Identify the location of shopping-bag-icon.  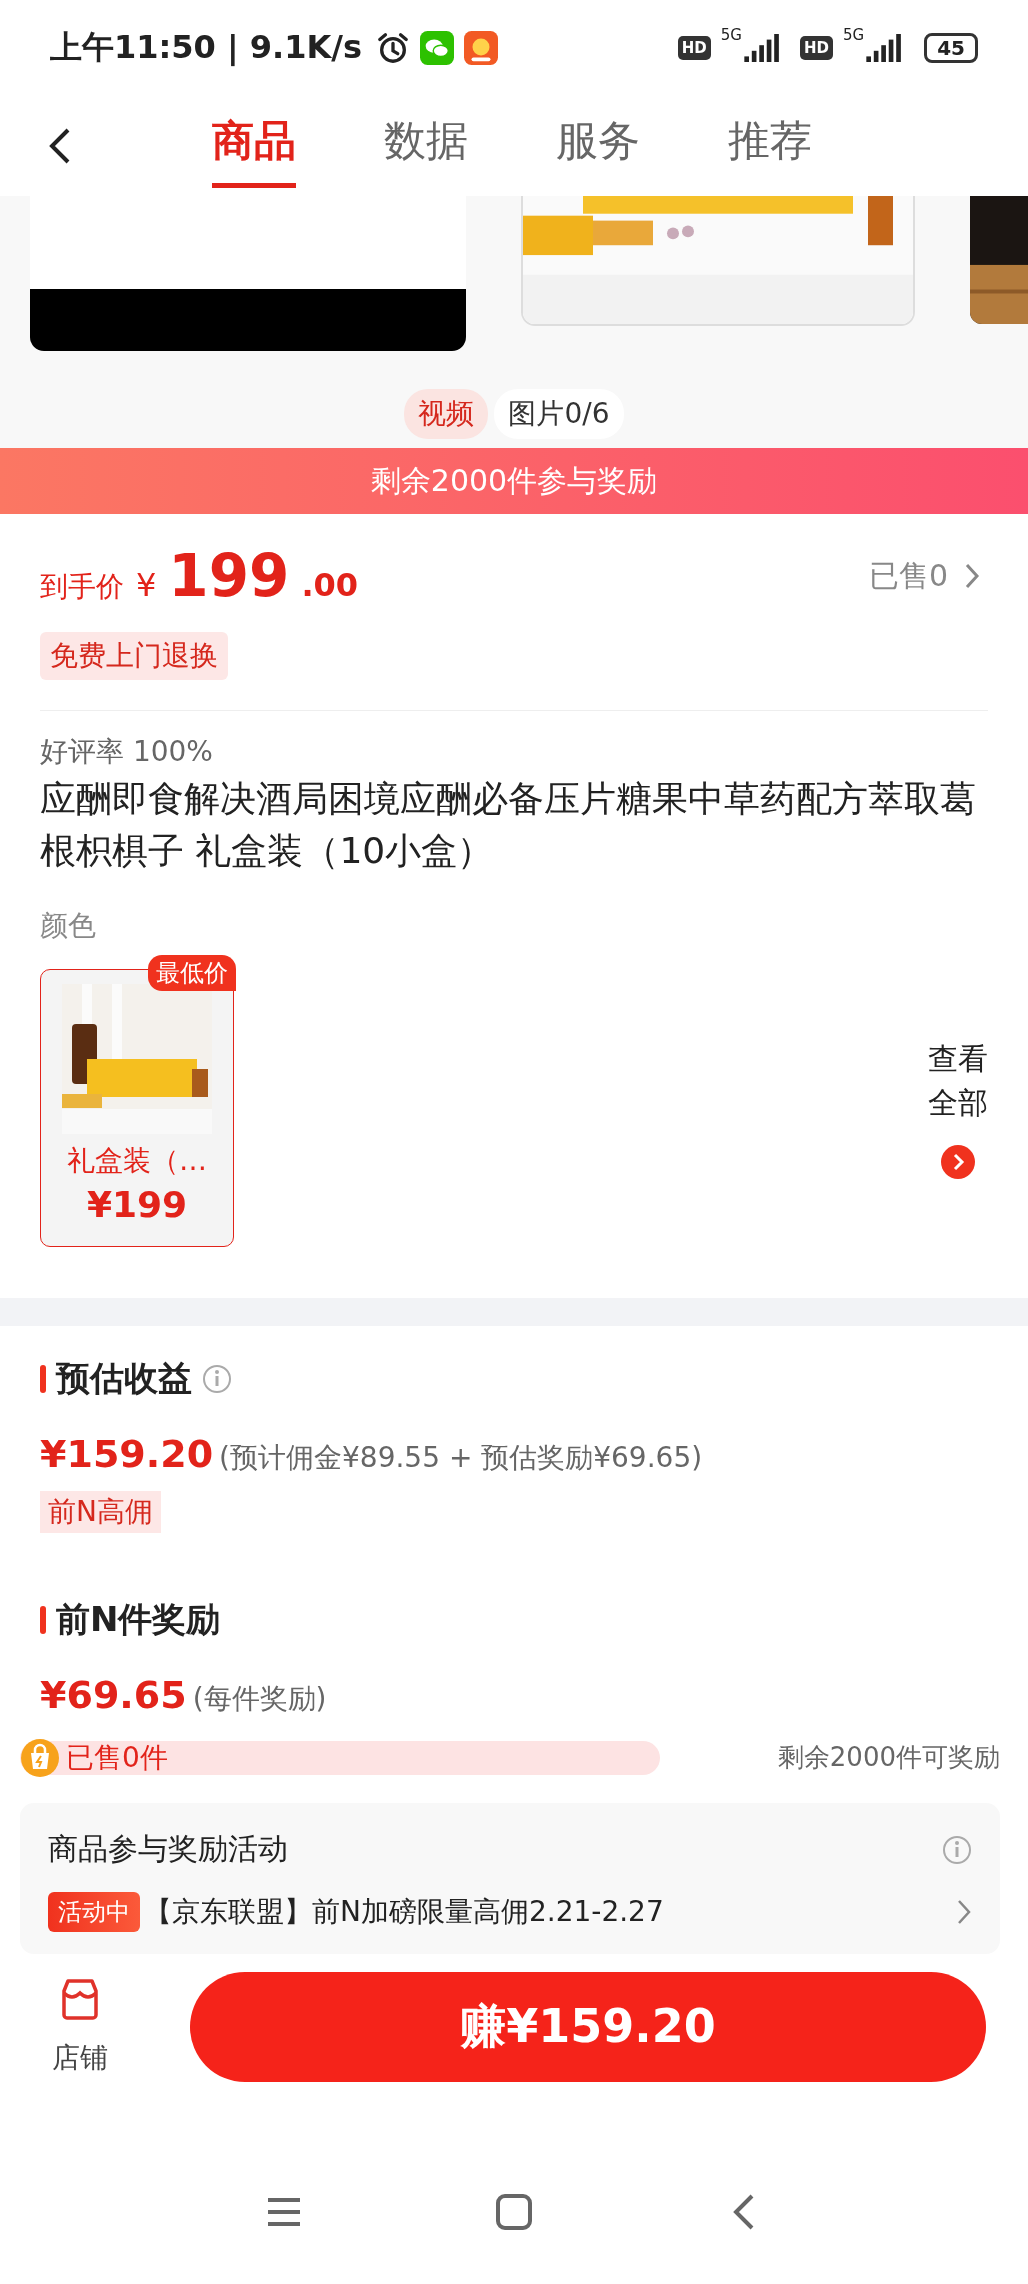
(40, 1757).